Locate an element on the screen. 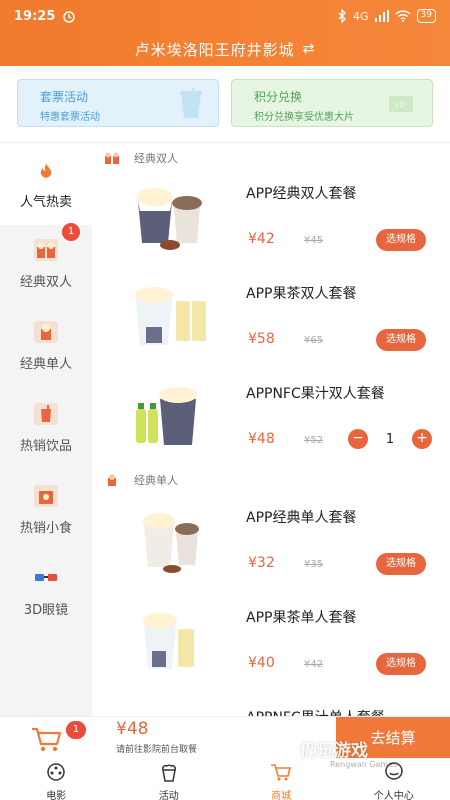 The height and width of the screenshot is (800, 450). snack-icon is located at coordinates (46, 496).